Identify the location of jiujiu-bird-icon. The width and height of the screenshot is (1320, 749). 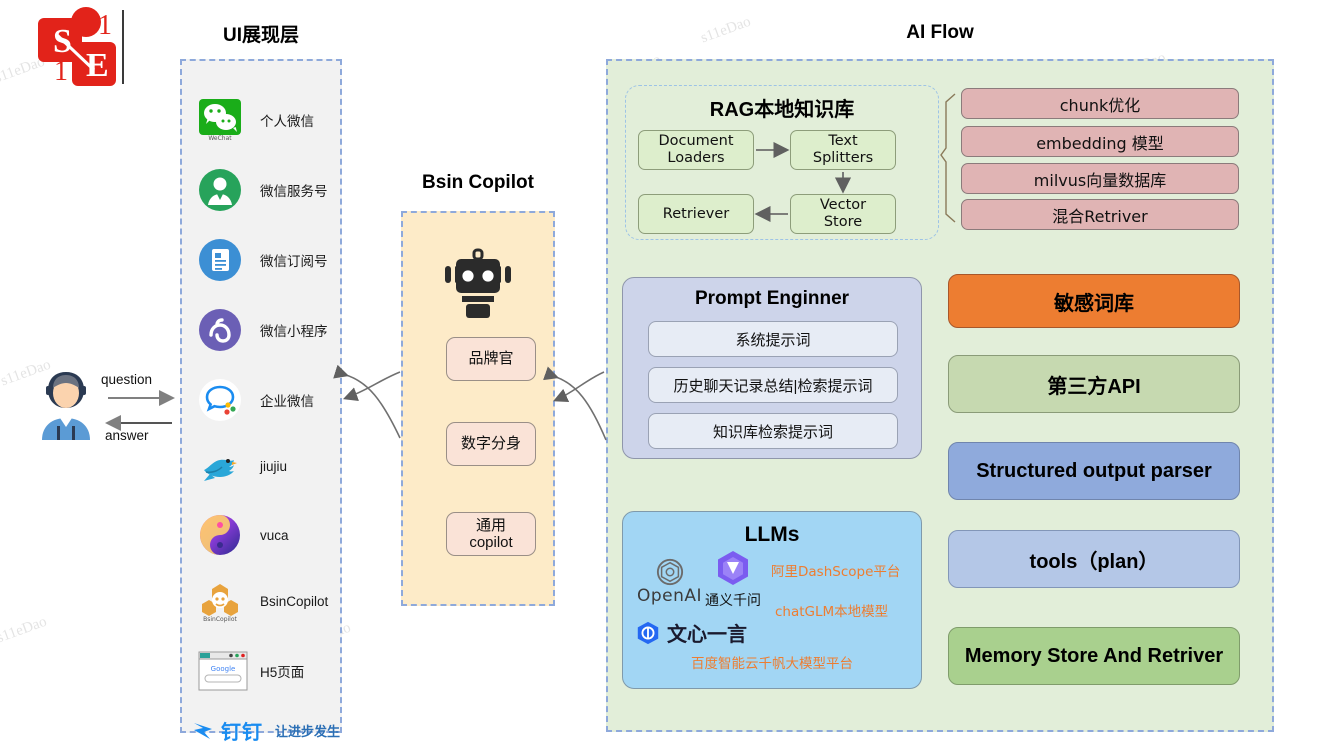
(220, 466).